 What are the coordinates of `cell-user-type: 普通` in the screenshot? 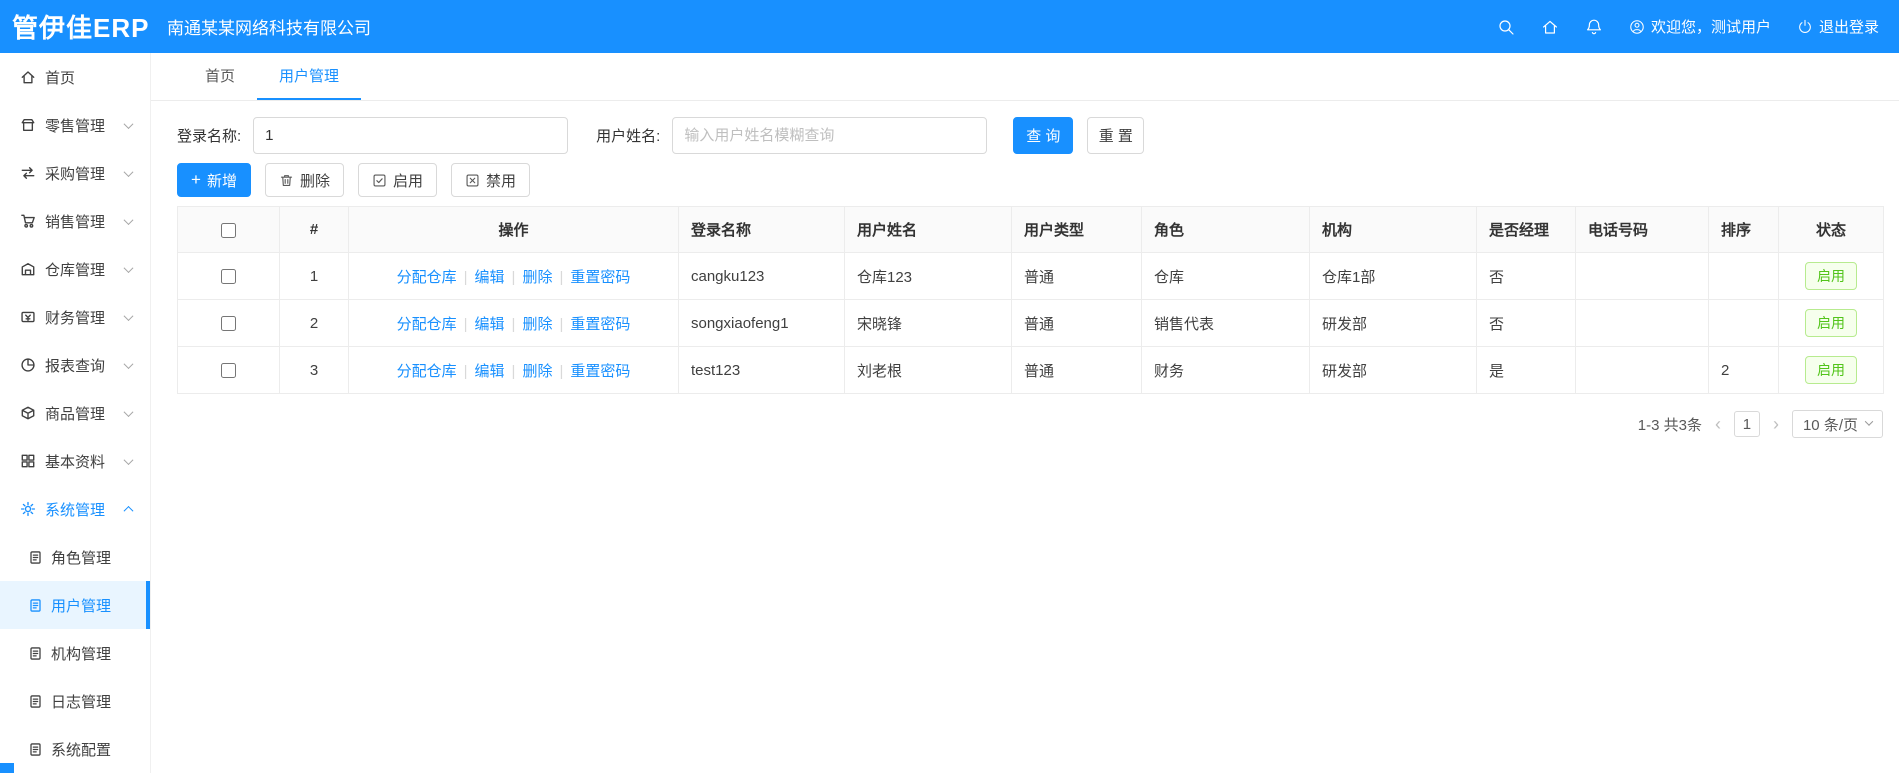 It's located at (1076, 323).